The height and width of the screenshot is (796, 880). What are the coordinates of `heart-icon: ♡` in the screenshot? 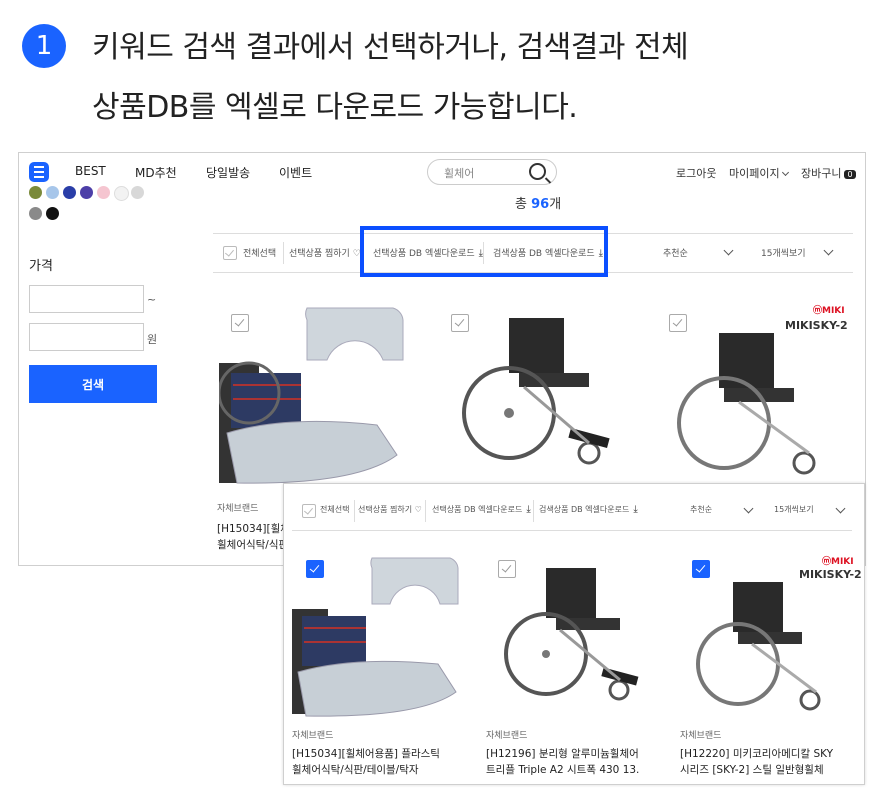 It's located at (418, 509).